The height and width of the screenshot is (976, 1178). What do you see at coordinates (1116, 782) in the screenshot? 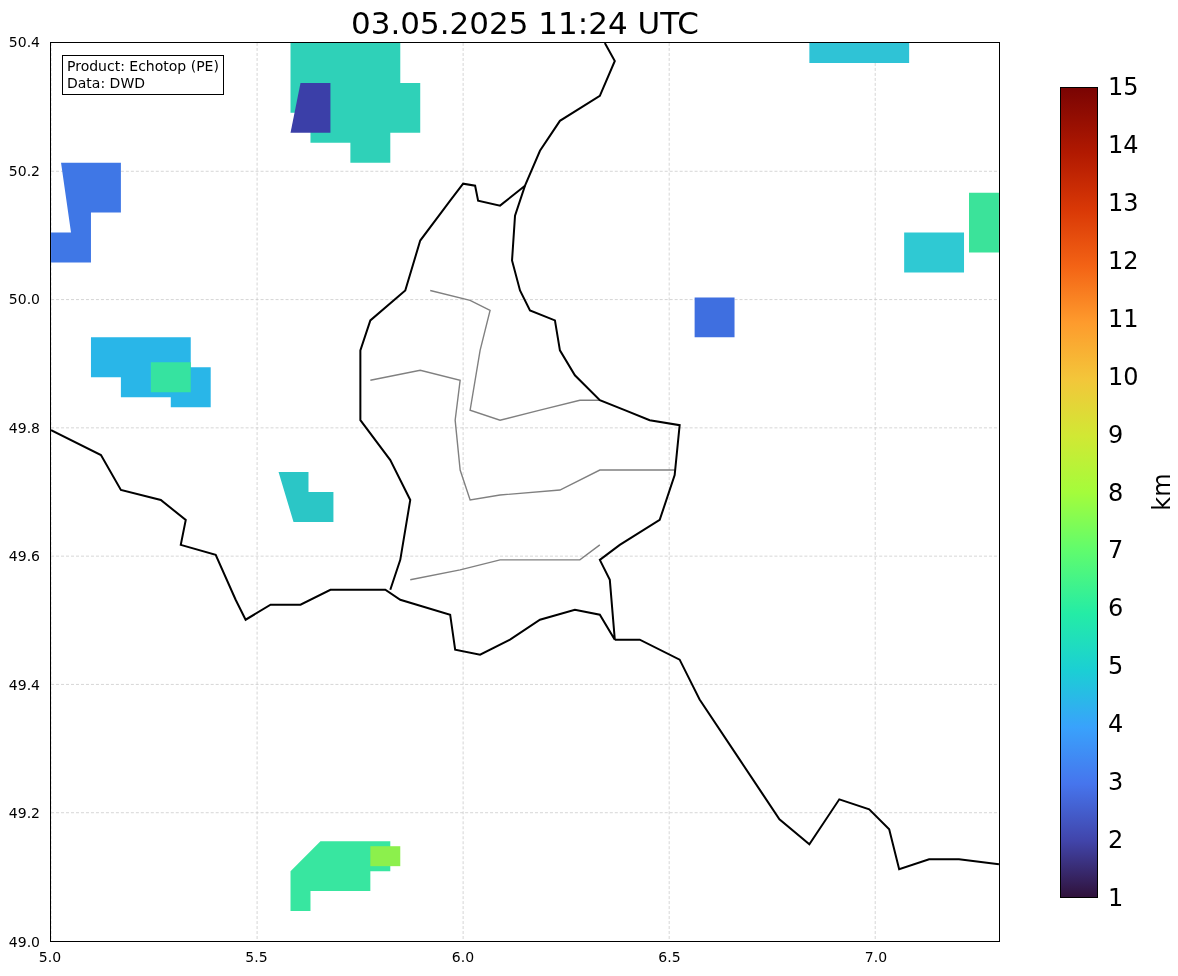
I see `colorbar-tick-label: 3` at bounding box center [1116, 782].